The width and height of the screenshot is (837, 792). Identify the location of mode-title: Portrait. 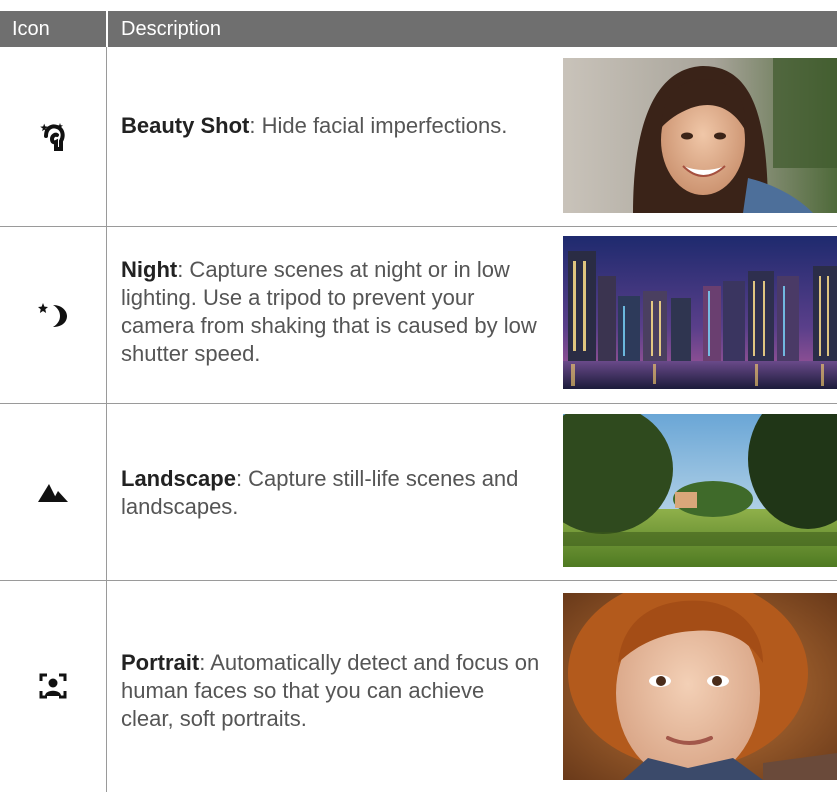
(160, 662).